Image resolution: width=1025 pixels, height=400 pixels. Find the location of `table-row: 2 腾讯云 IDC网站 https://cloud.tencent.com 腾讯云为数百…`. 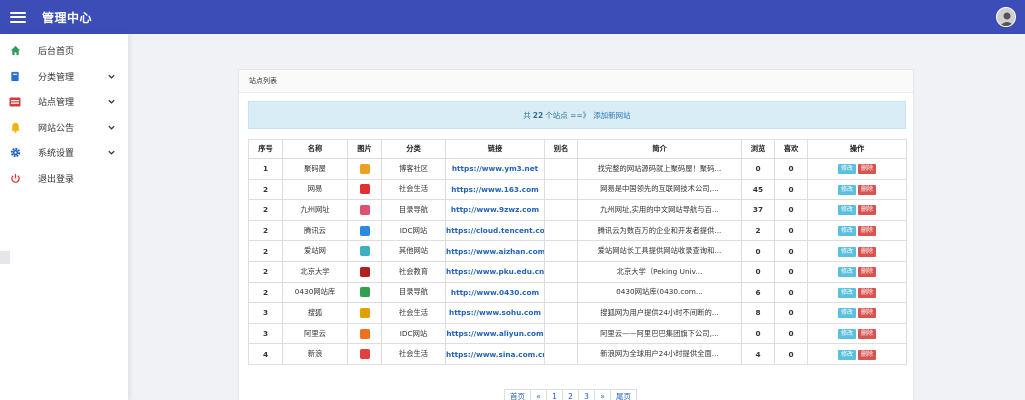

table-row: 2 腾讯云 IDC网站 https://cloud.tencent.com 腾讯云为数百… is located at coordinates (577, 230).